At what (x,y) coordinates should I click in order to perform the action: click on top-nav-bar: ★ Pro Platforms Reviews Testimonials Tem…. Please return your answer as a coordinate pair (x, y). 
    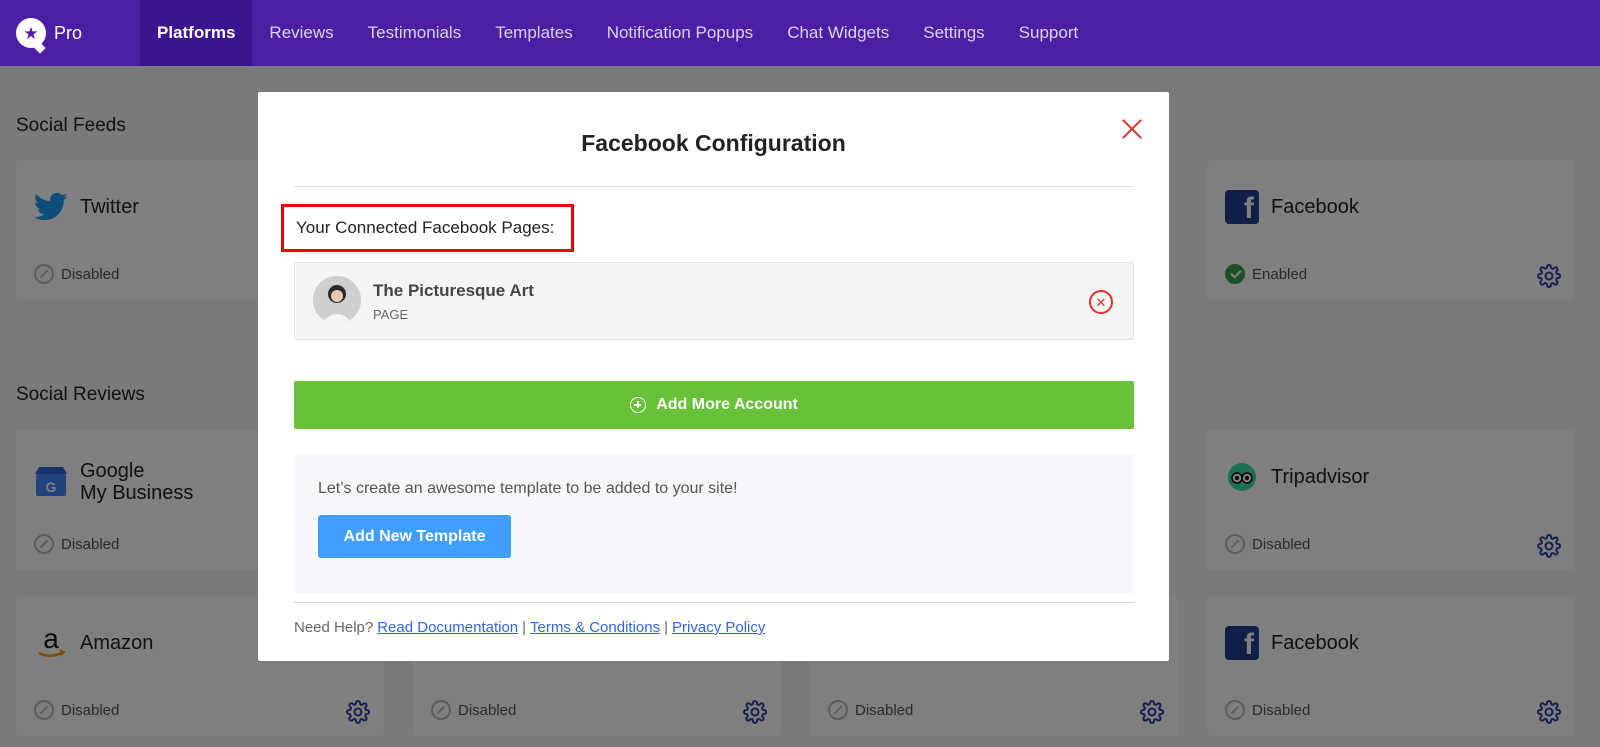
    Looking at the image, I should click on (800, 33).